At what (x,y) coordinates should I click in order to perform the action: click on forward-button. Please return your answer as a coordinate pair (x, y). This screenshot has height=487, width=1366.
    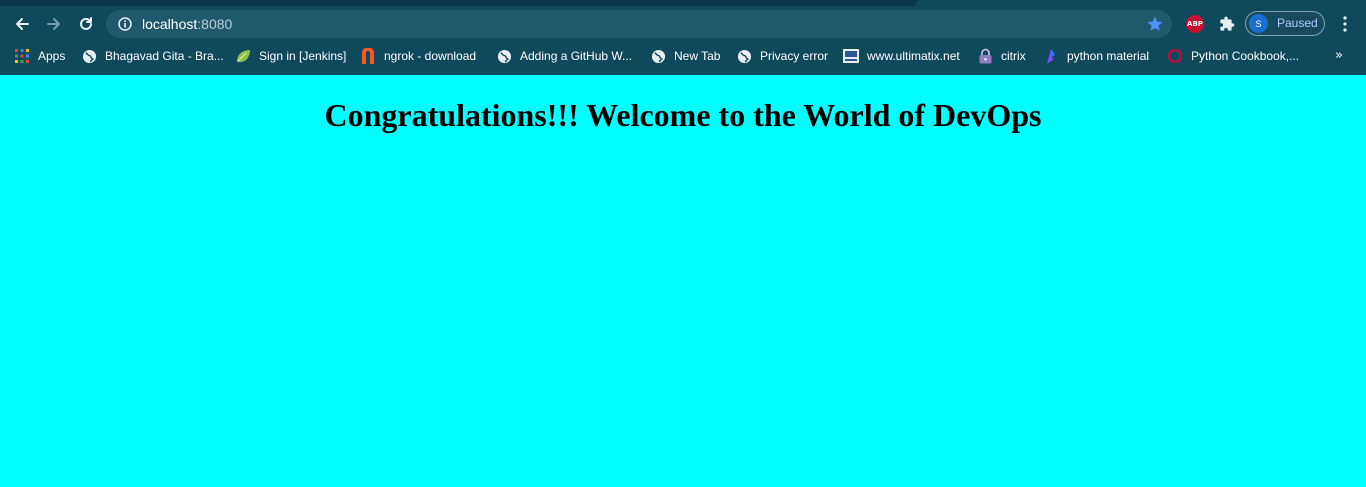
    Looking at the image, I should click on (54, 24).